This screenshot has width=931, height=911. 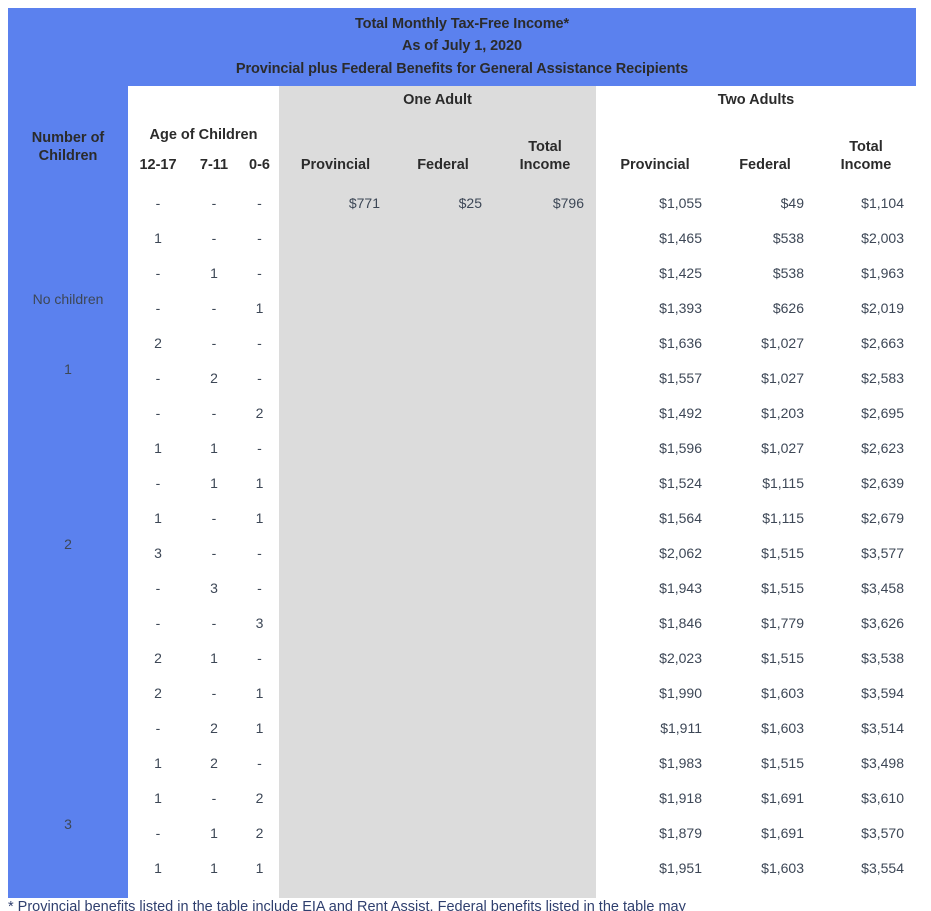 I want to click on cell-two-adults-provincial: $1,557, so click(x=680, y=377).